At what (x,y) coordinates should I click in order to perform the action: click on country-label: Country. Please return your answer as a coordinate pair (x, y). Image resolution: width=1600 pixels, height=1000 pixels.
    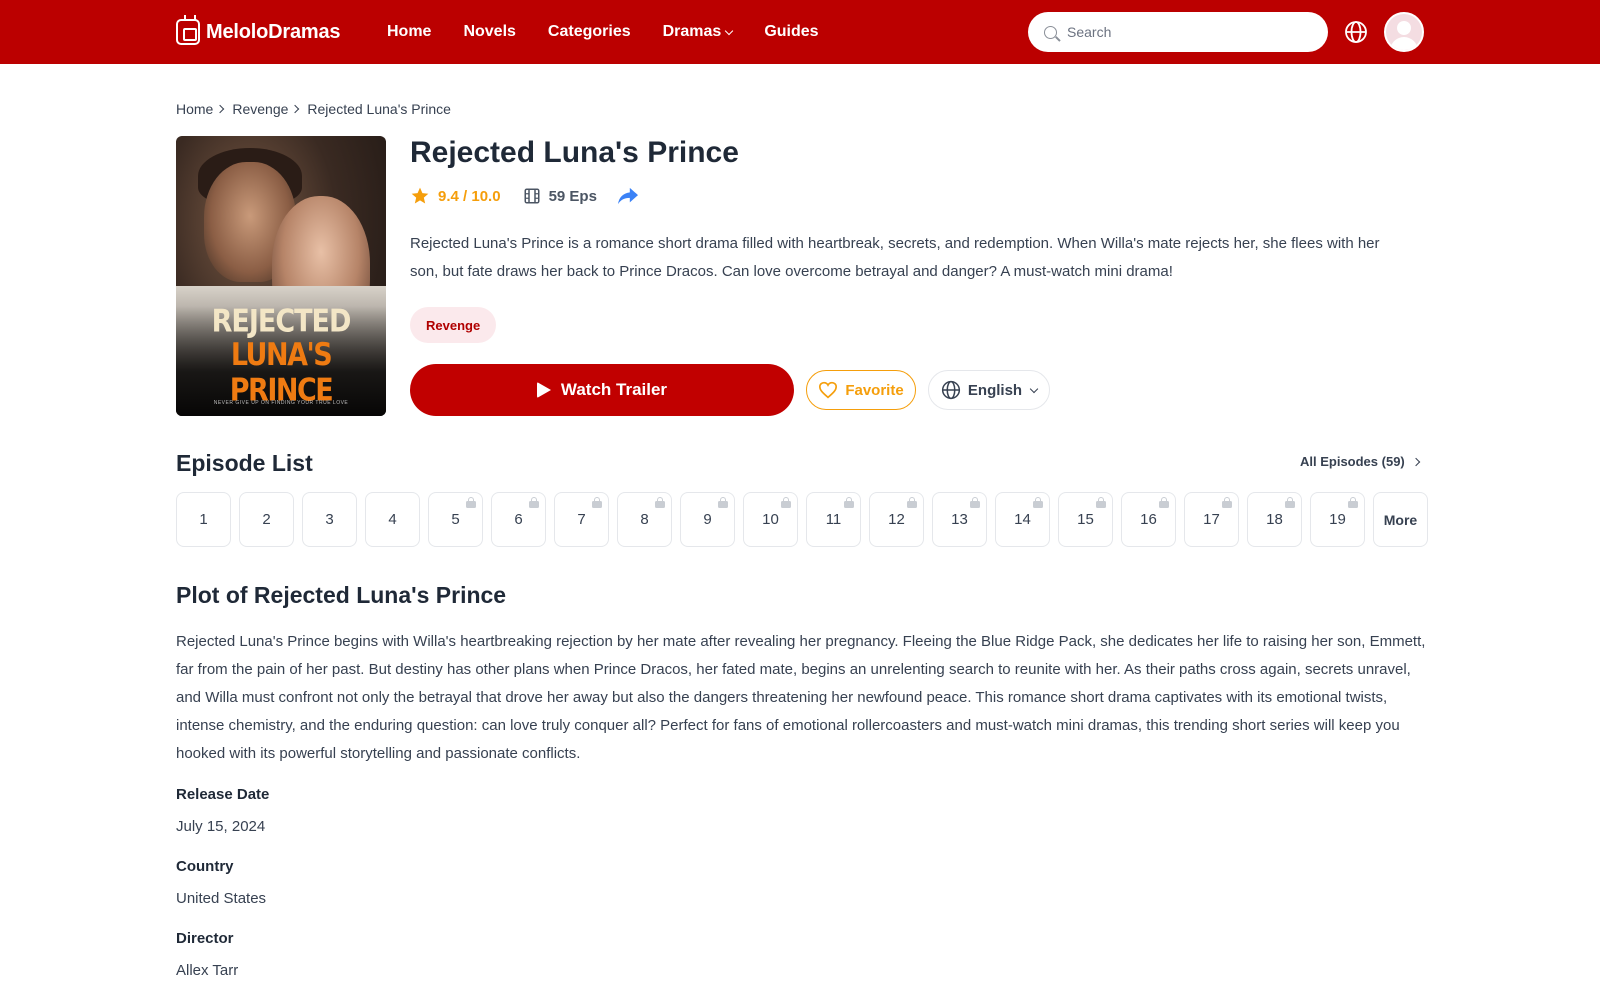
    Looking at the image, I should click on (205, 866).